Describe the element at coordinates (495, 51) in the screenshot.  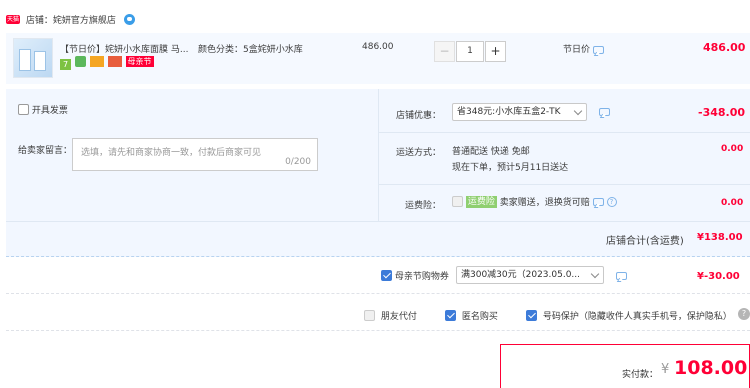
I see `quantity-plus-button: +` at that location.